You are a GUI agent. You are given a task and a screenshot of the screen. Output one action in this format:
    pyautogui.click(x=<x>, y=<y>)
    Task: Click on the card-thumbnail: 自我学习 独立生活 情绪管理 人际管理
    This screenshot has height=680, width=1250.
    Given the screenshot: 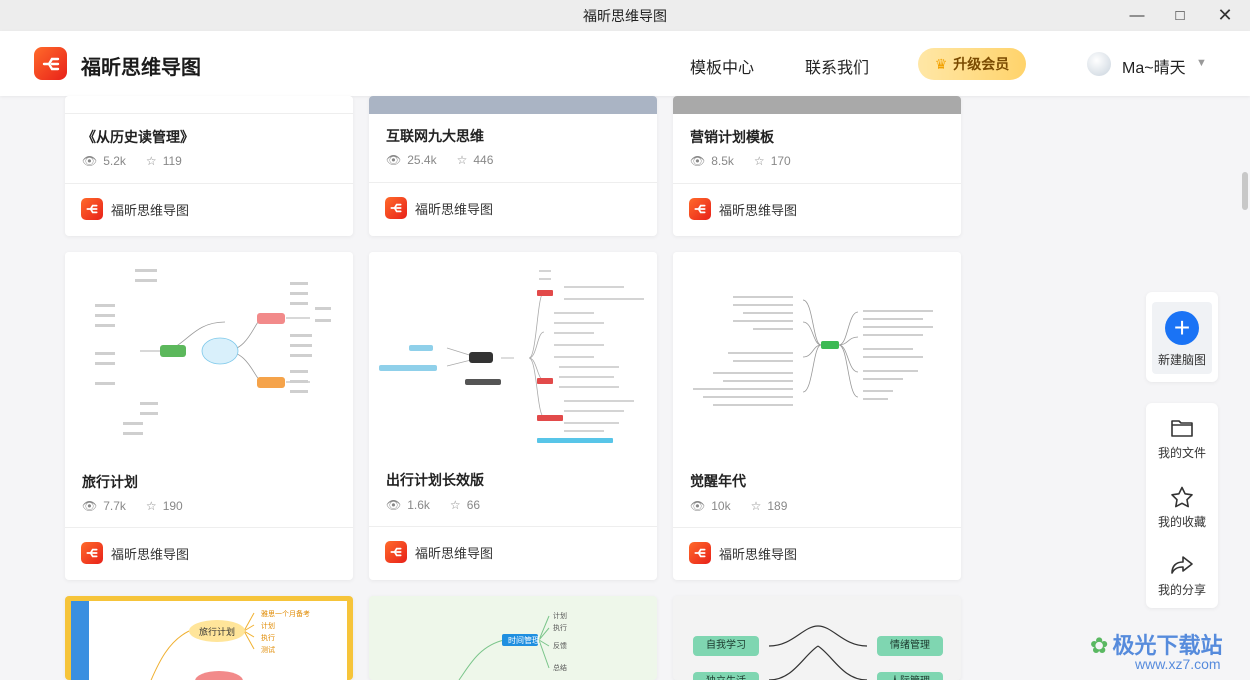 What is the action you would take?
    pyautogui.click(x=817, y=638)
    